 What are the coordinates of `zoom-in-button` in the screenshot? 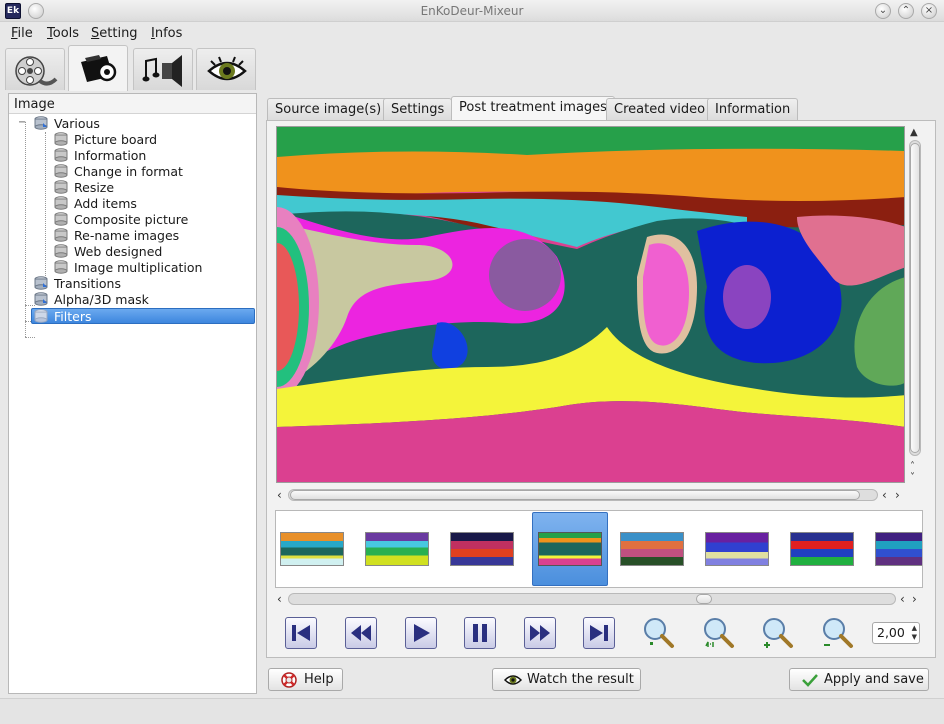 It's located at (777, 633).